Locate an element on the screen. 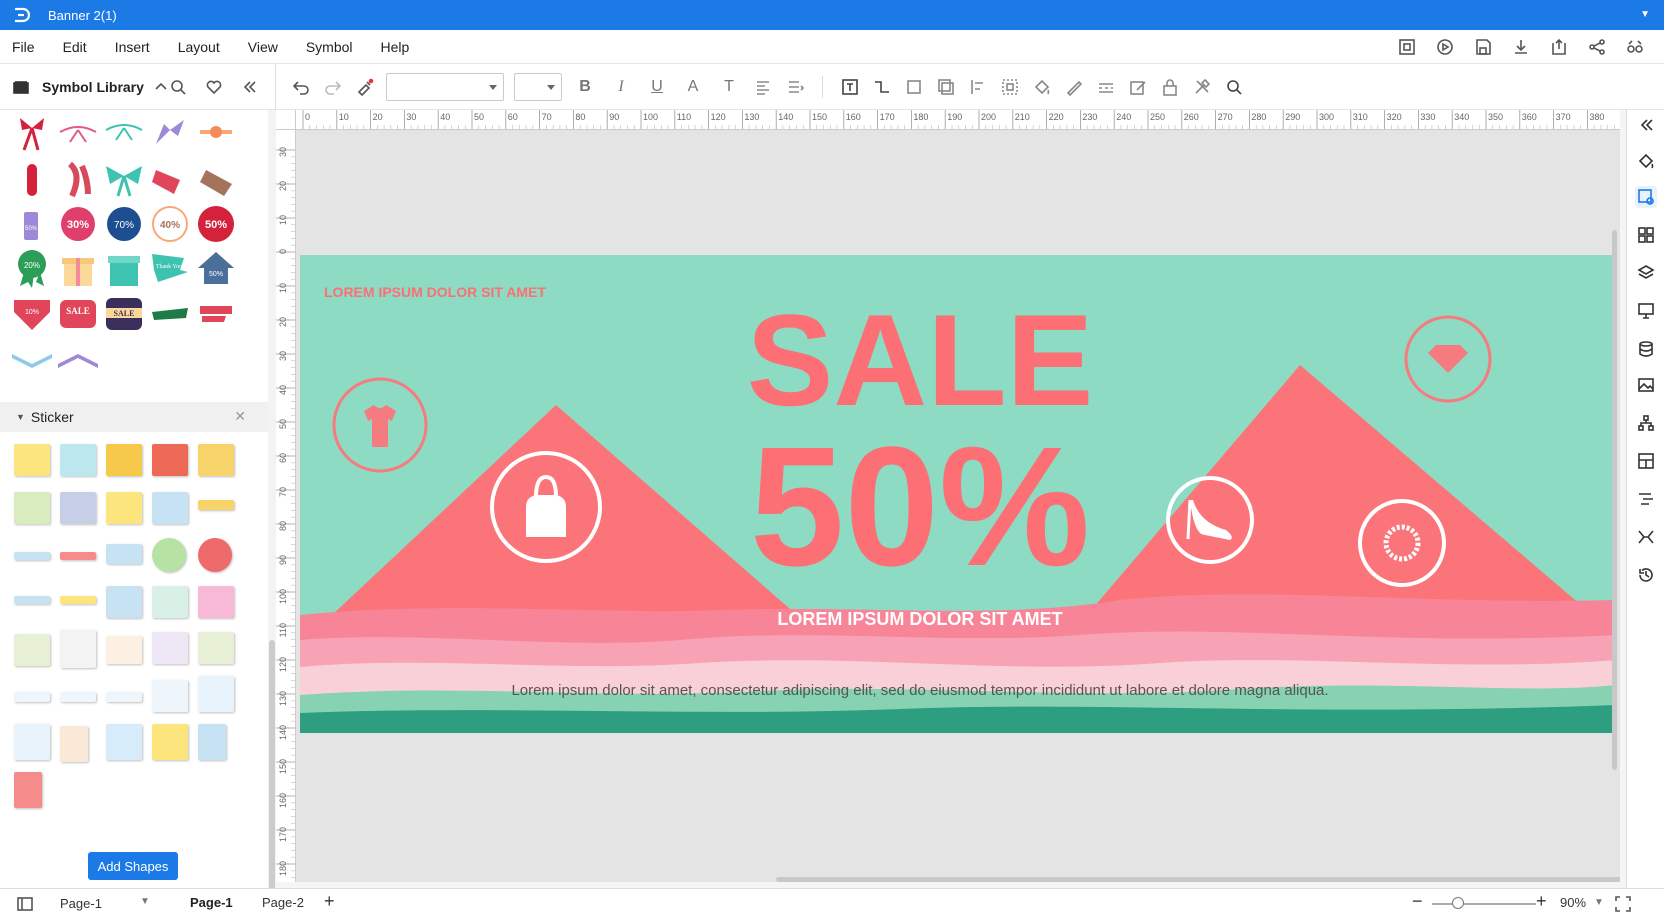  history-icon is located at coordinates (1646, 575).